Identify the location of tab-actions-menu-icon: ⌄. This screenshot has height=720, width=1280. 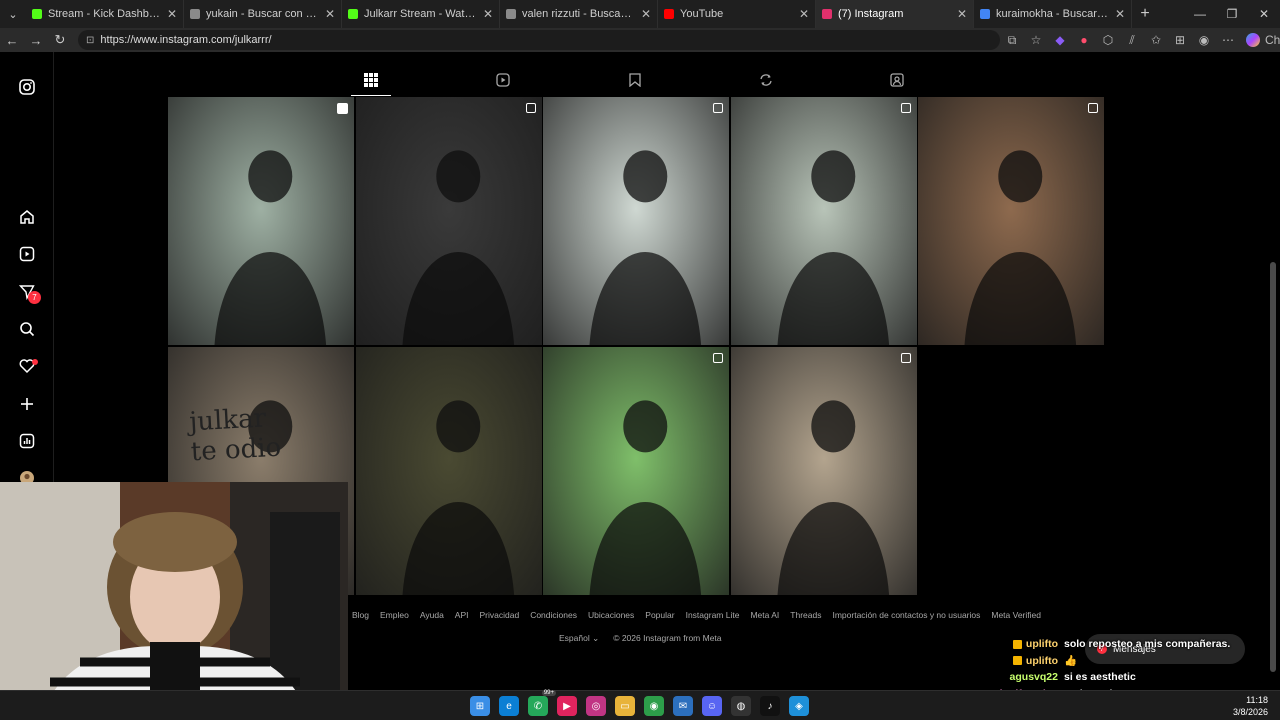
(13, 14).